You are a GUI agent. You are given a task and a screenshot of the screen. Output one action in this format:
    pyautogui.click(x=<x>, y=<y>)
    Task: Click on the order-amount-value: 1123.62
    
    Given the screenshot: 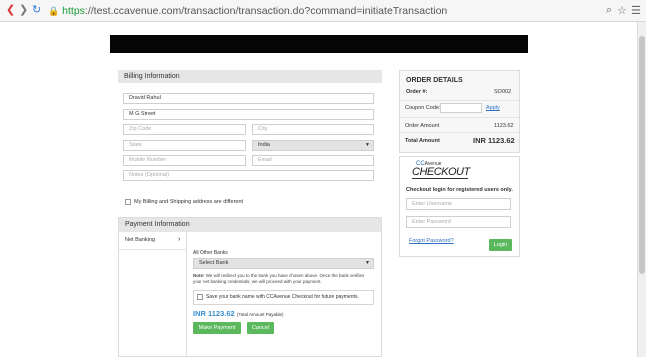 What is the action you would take?
    pyautogui.click(x=504, y=126)
    